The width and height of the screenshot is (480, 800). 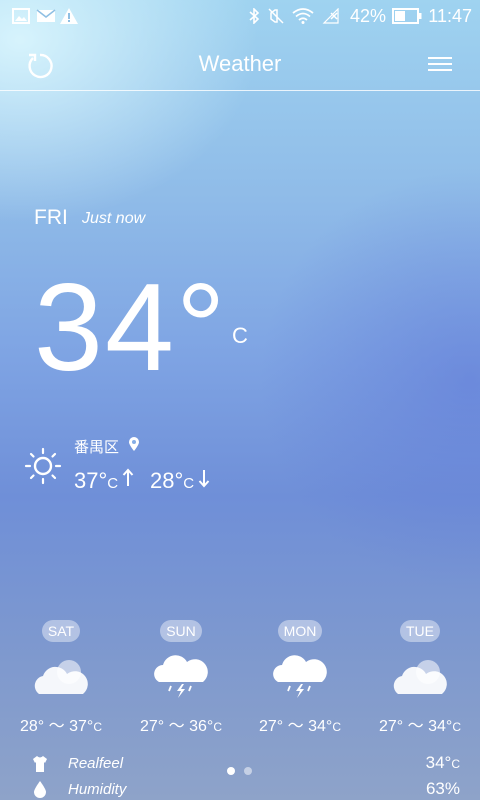 I want to click on realfeel-label: Realfeel, so click(x=96, y=763).